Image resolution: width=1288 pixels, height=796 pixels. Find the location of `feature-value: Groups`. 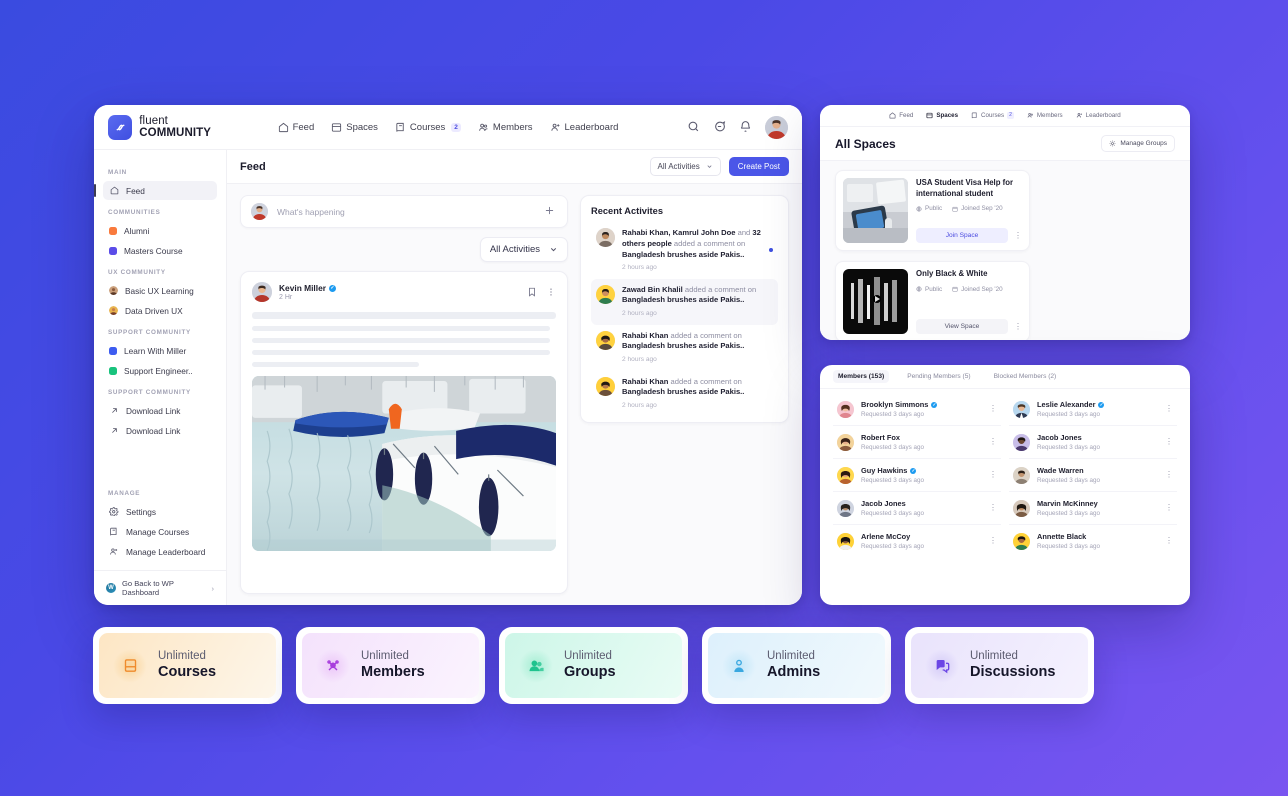

feature-value: Groups is located at coordinates (590, 671).